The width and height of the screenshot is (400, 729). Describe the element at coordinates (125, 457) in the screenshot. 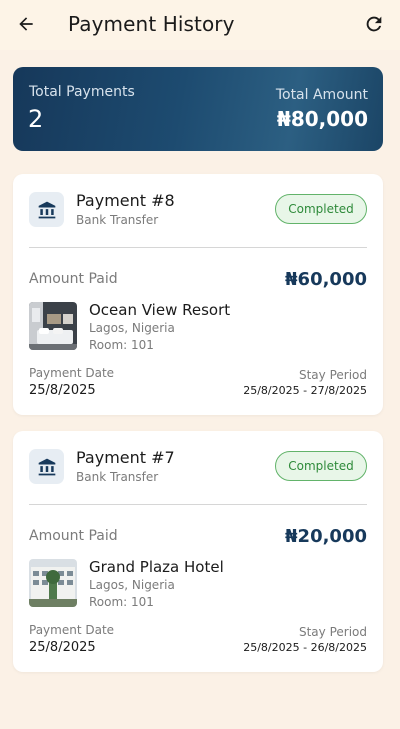

I see `payment-title: Payment #7` at that location.